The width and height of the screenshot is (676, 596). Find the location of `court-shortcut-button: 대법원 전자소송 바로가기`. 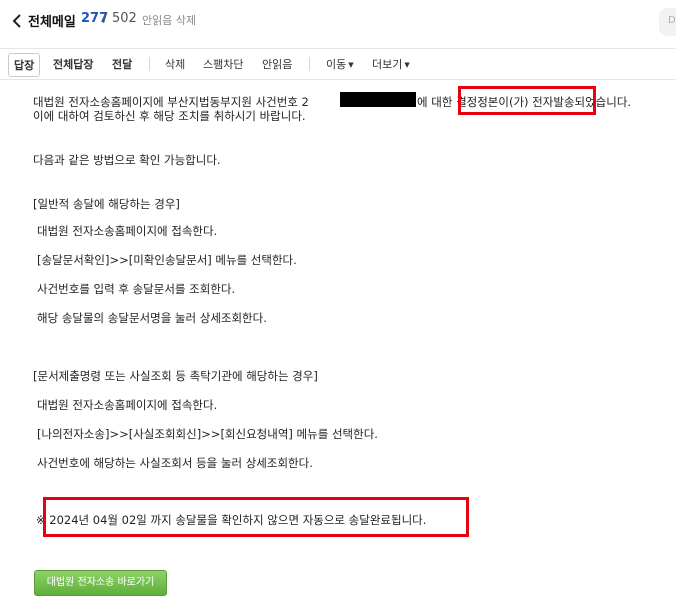

court-shortcut-button: 대법원 전자소송 바로가기 is located at coordinates (100, 583).